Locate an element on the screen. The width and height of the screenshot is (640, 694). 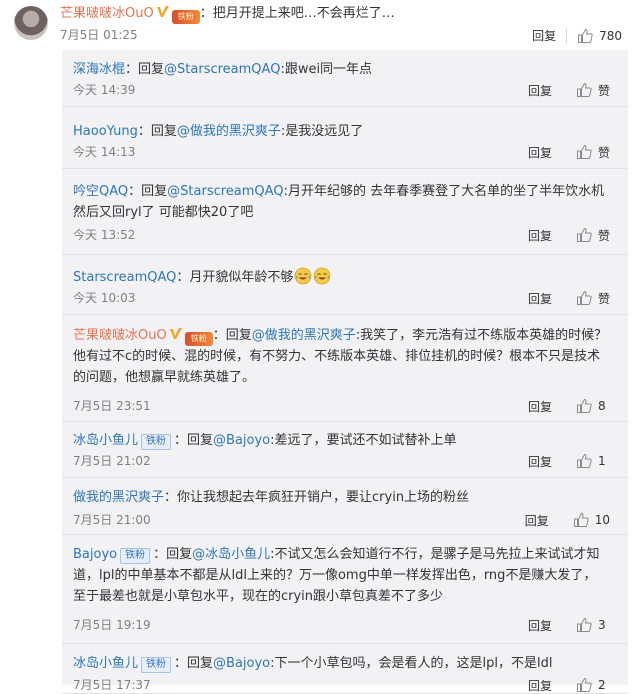
reply-time: 7月5日 19:19 is located at coordinates (112, 625).